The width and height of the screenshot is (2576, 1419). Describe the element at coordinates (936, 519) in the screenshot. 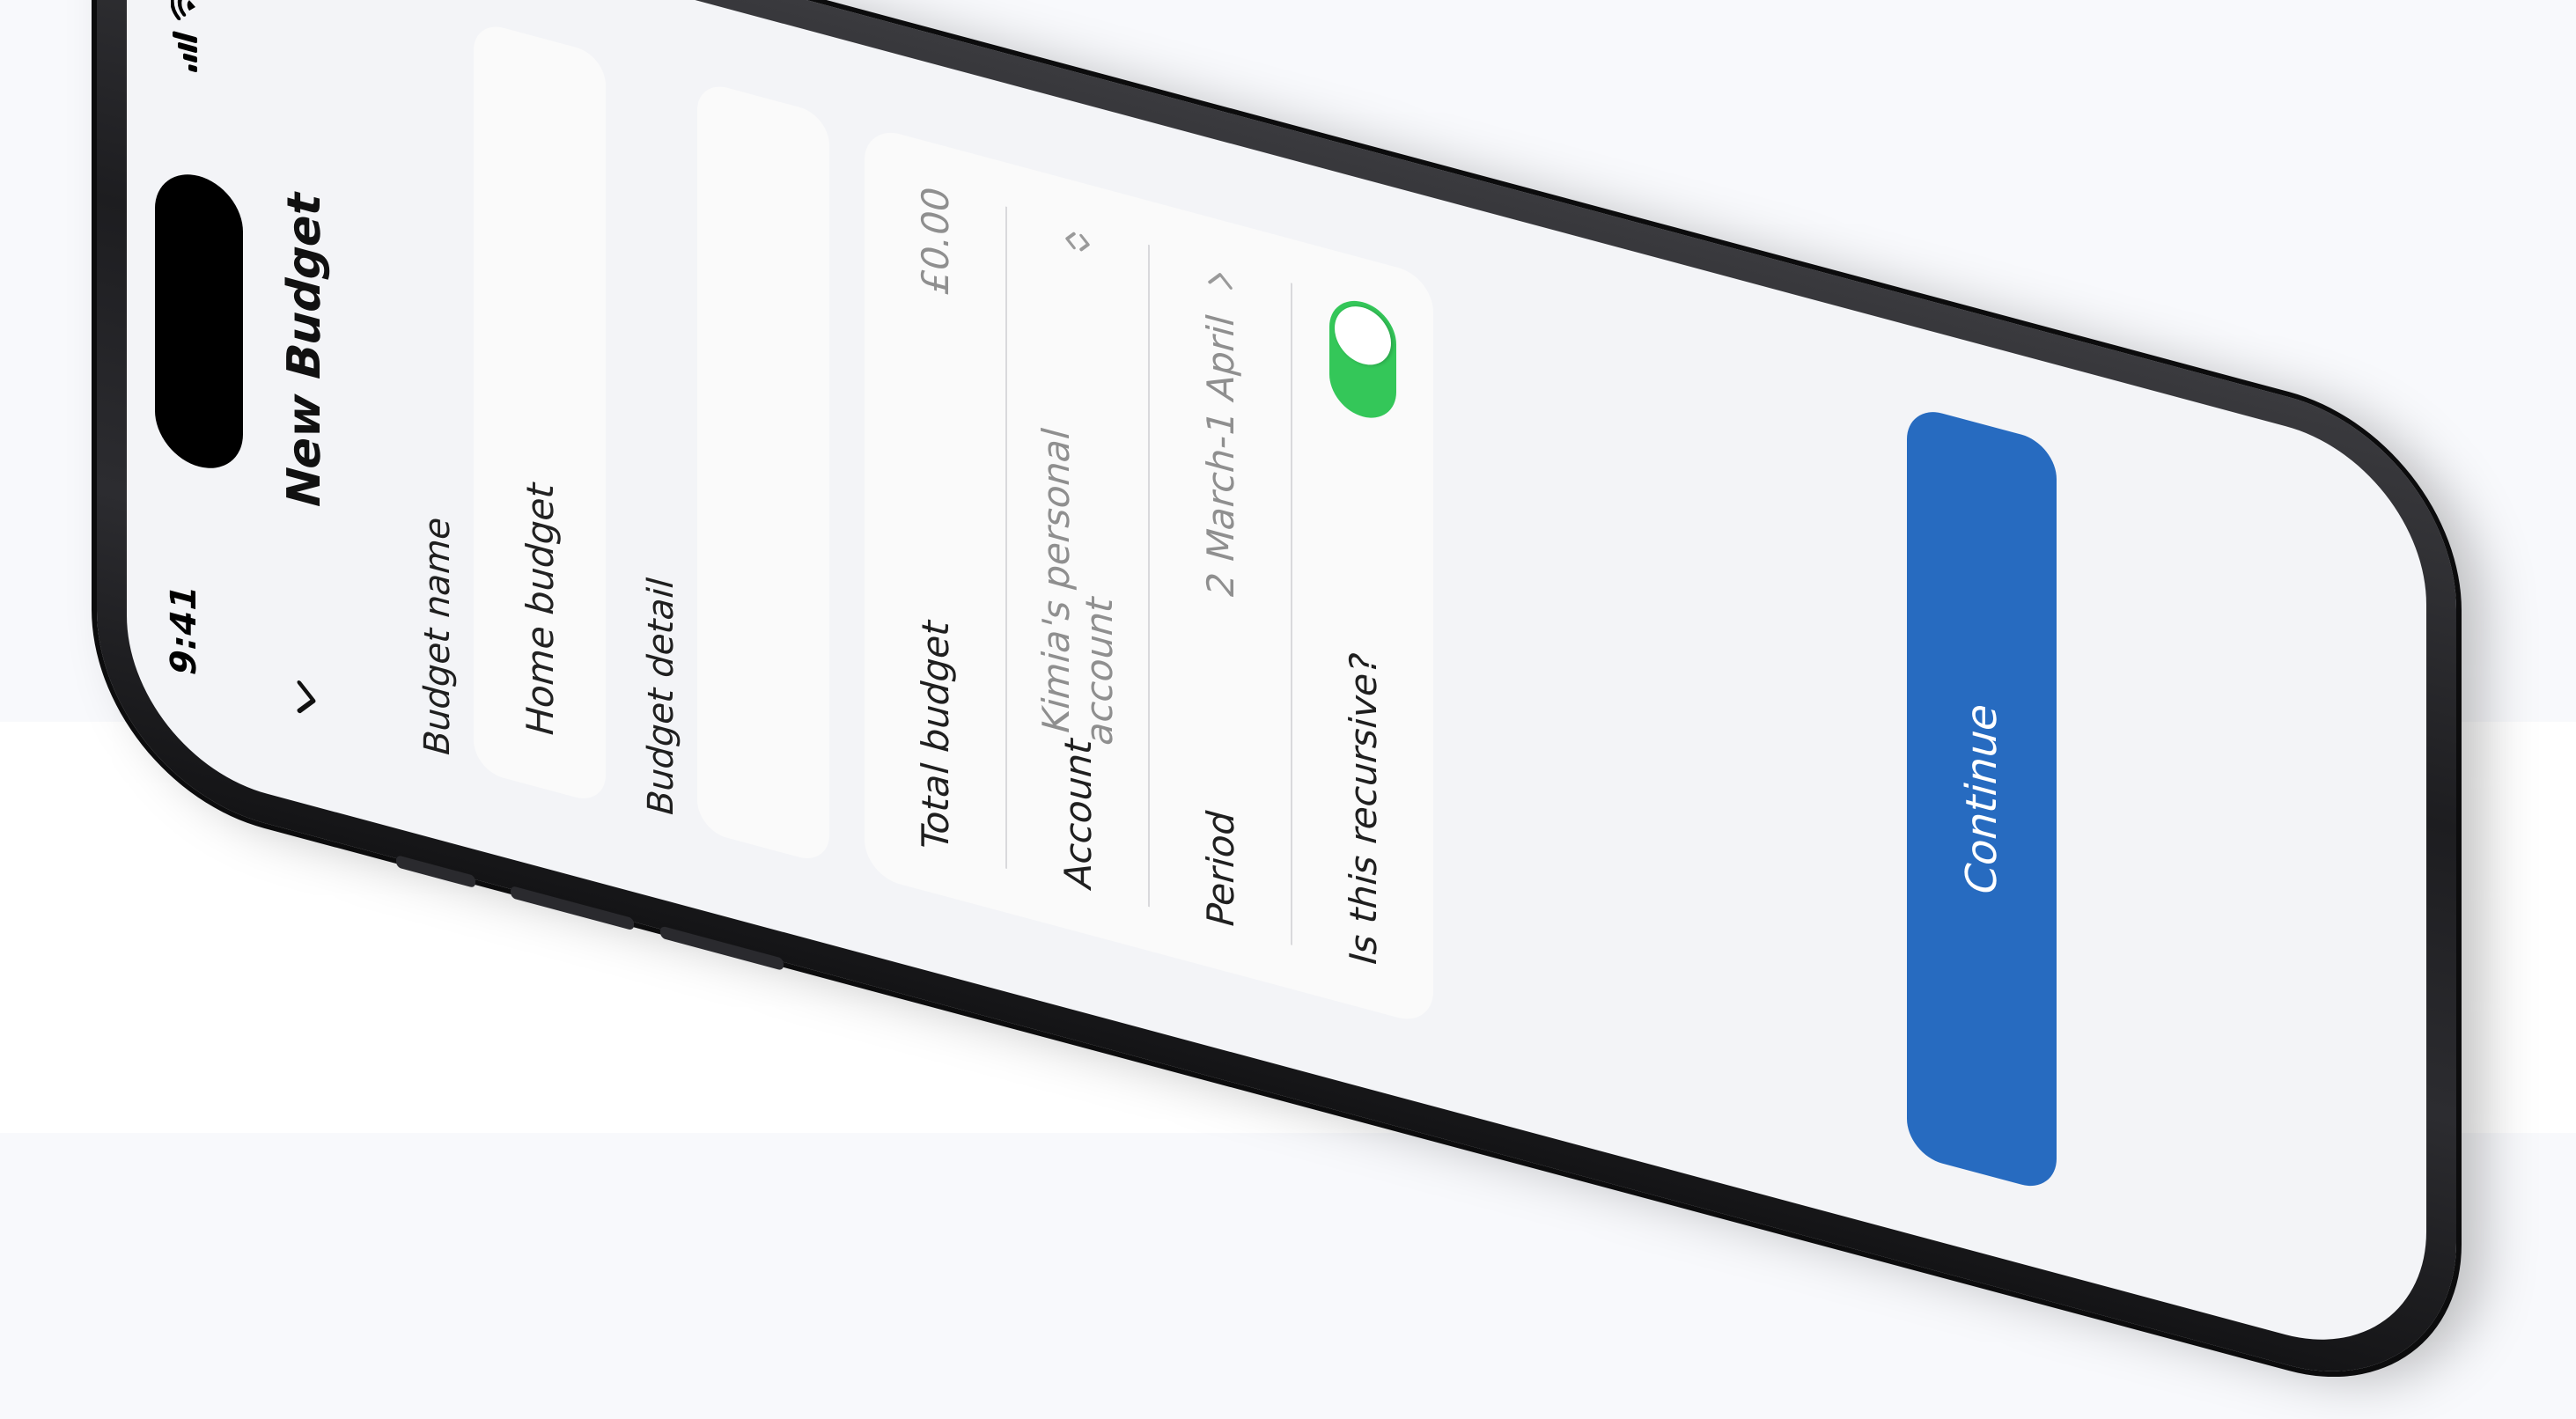

I see `total-budget-row: Total budget £0.00` at that location.